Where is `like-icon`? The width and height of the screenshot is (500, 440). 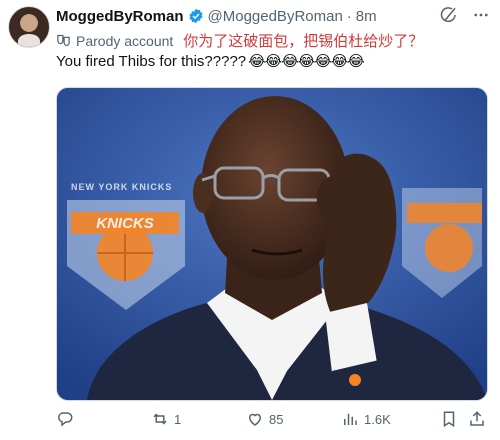
like-icon is located at coordinates (255, 419).